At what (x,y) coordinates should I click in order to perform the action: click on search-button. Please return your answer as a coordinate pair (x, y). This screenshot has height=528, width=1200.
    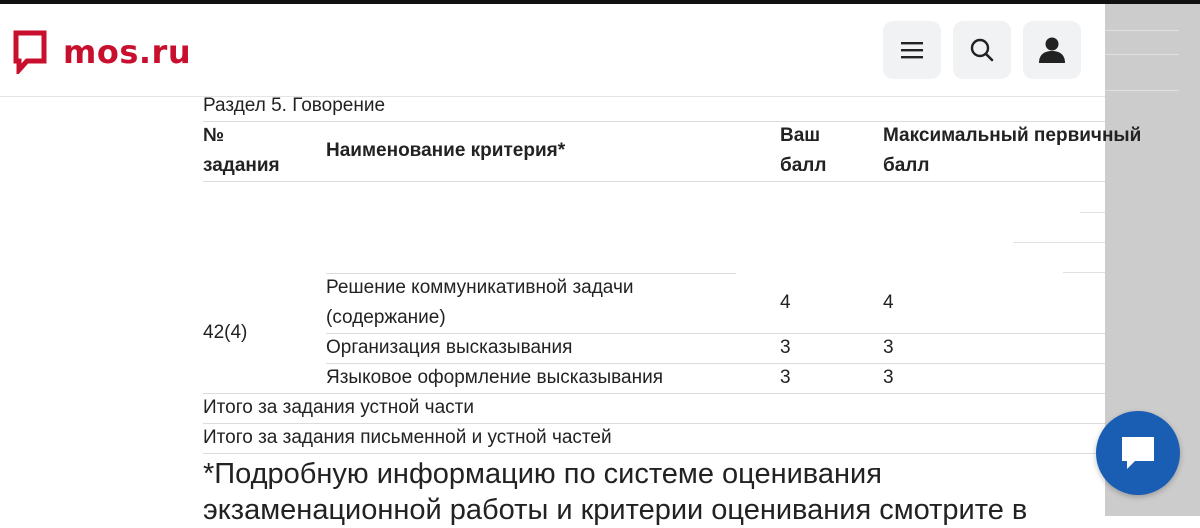
    Looking at the image, I should click on (982, 50).